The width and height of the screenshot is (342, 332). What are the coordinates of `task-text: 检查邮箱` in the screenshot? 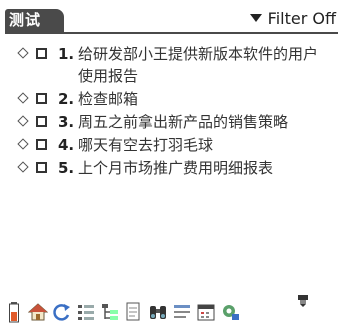 It's located at (204, 99).